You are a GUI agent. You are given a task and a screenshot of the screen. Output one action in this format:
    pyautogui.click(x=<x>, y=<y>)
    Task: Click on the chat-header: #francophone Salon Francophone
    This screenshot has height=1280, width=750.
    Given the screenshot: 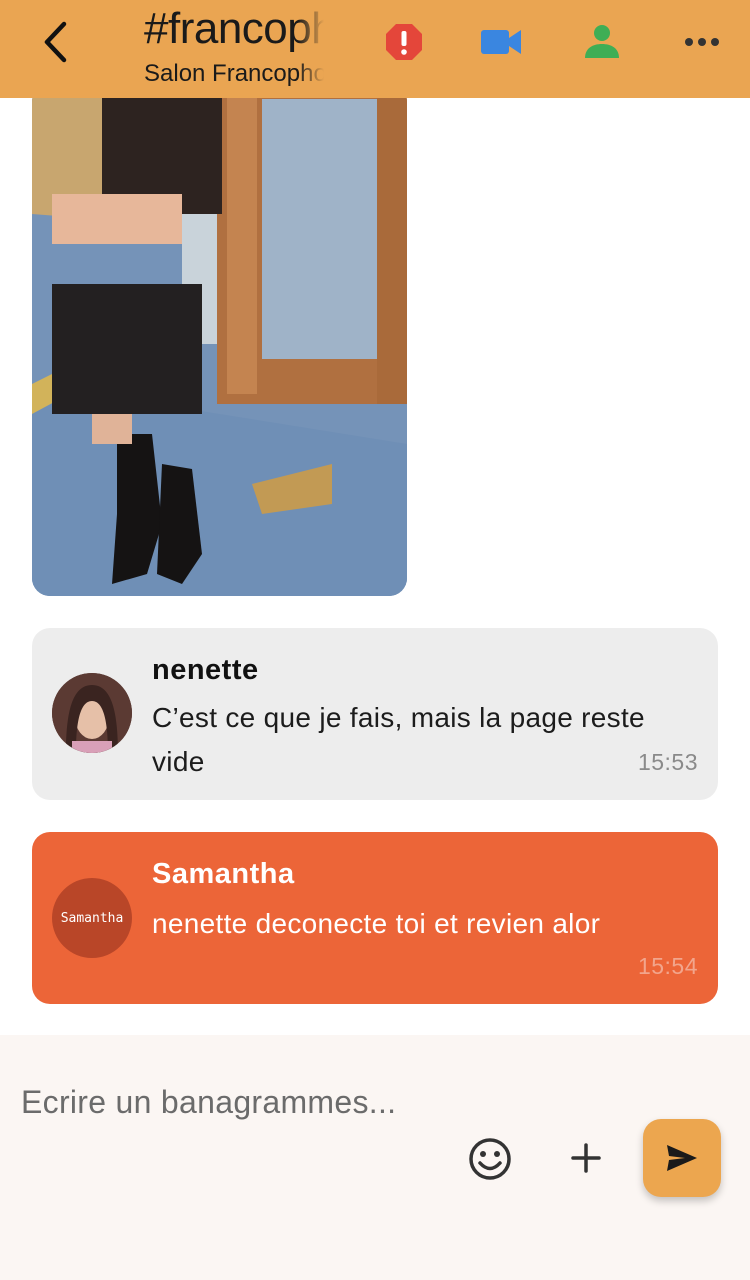 What is the action you would take?
    pyautogui.click(x=375, y=49)
    